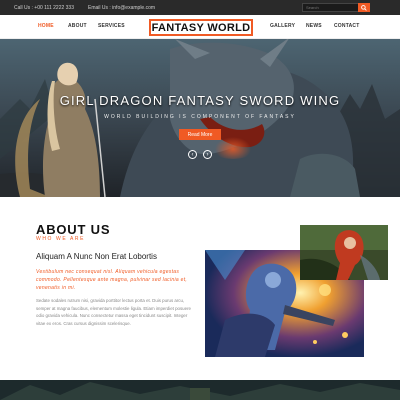 This screenshot has width=400, height=400. I want to click on search-button, so click(364, 7).